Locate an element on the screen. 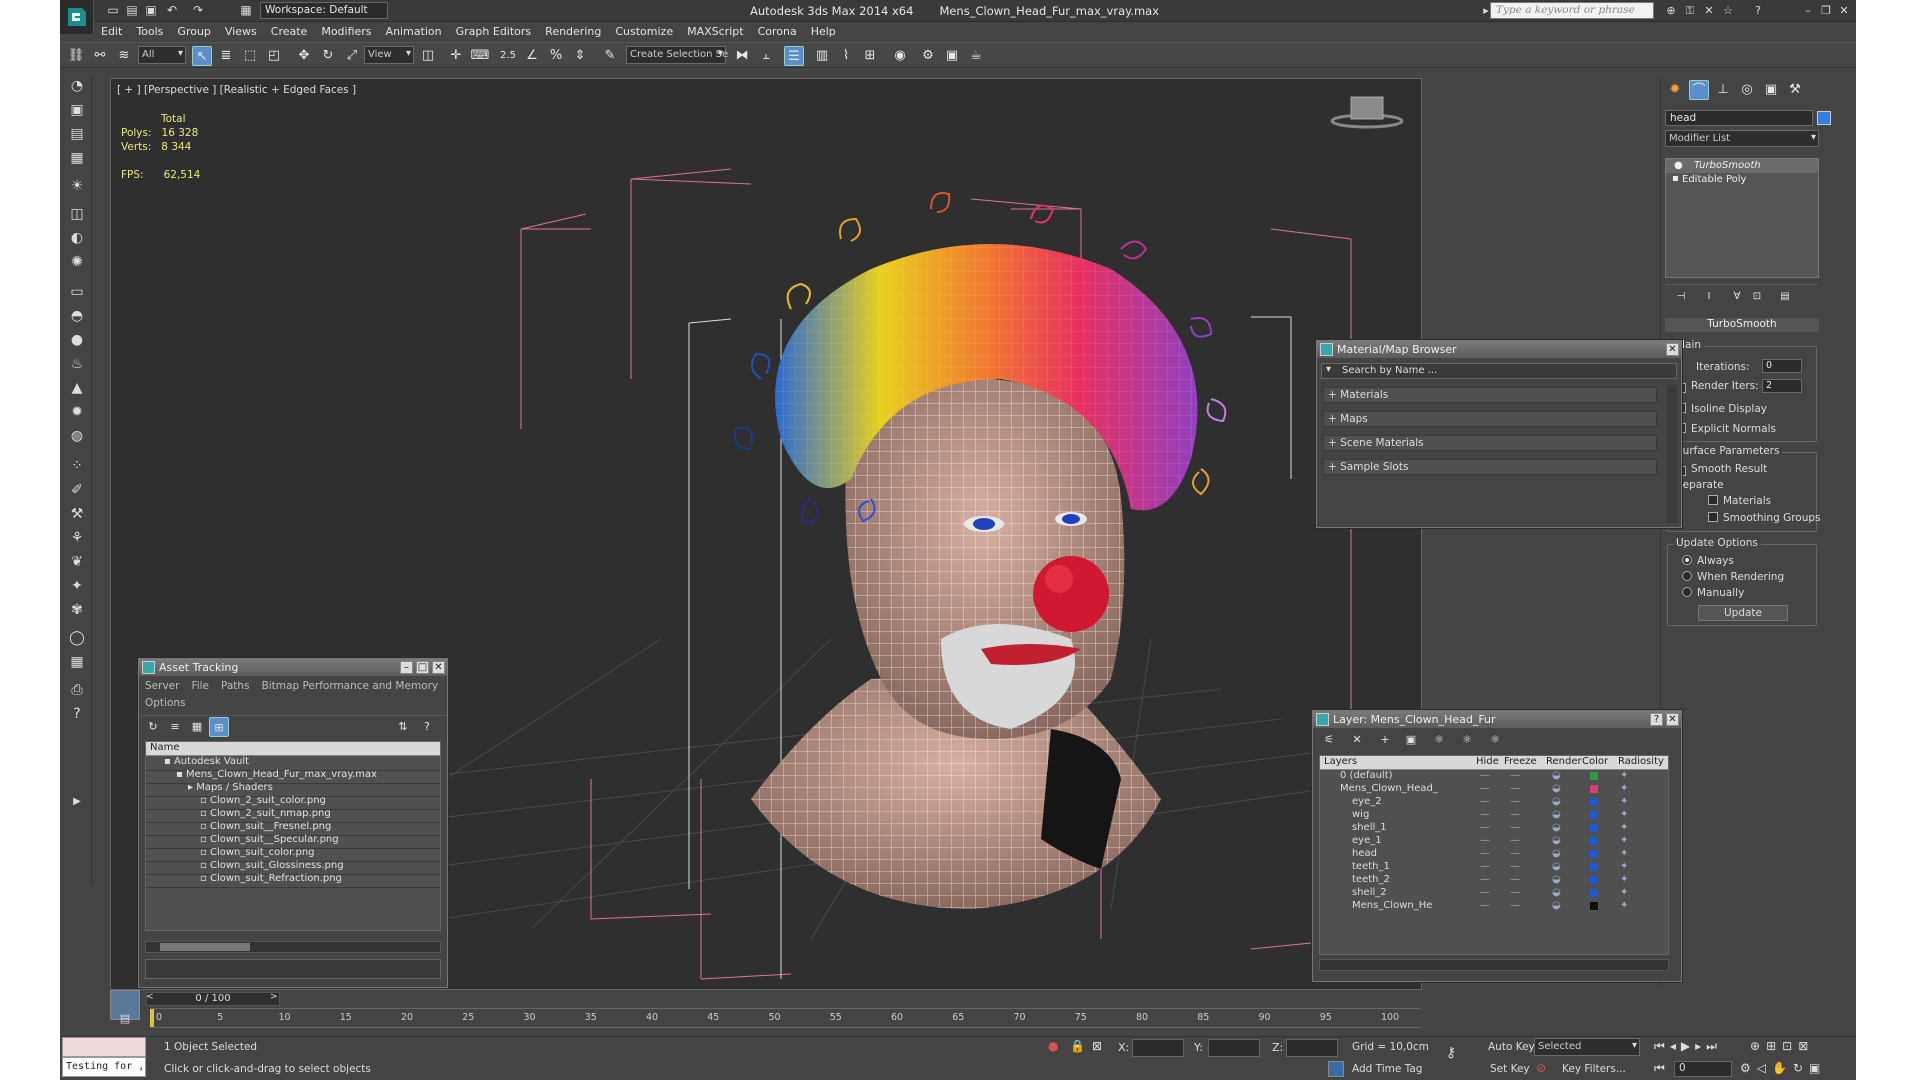 Image resolution: width=1920 pixels, height=1080 pixels. subscription-icon: ⚿ is located at coordinates (1690, 10).